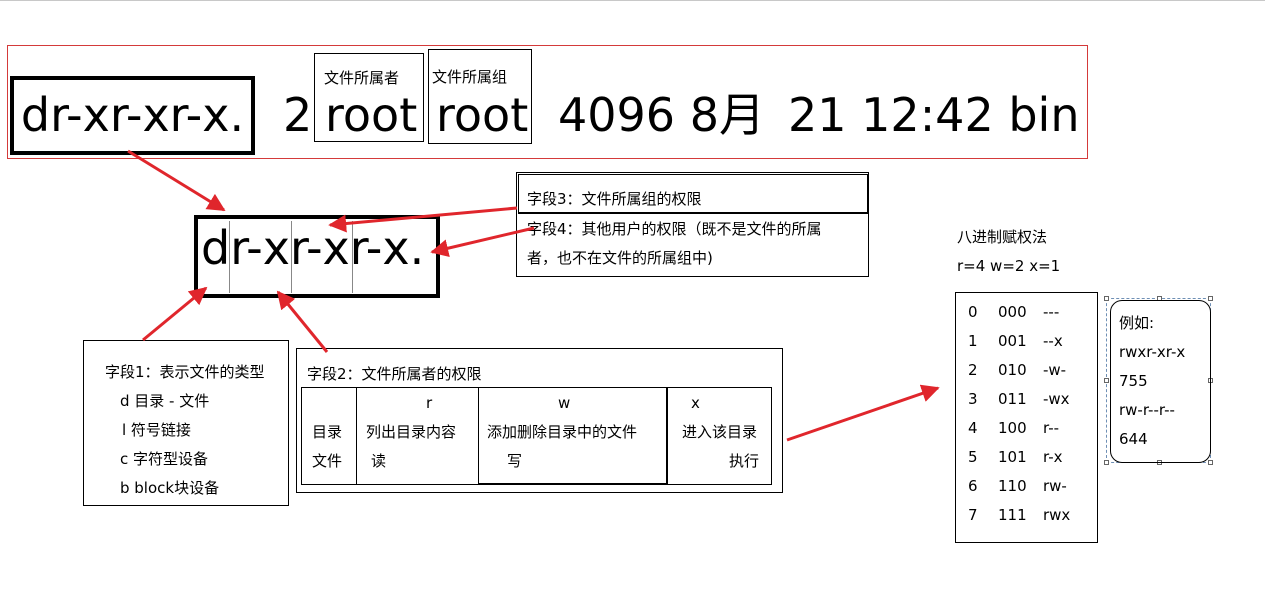  What do you see at coordinates (482, 242) in the screenshot?
I see `arrow-field4` at bounding box center [482, 242].